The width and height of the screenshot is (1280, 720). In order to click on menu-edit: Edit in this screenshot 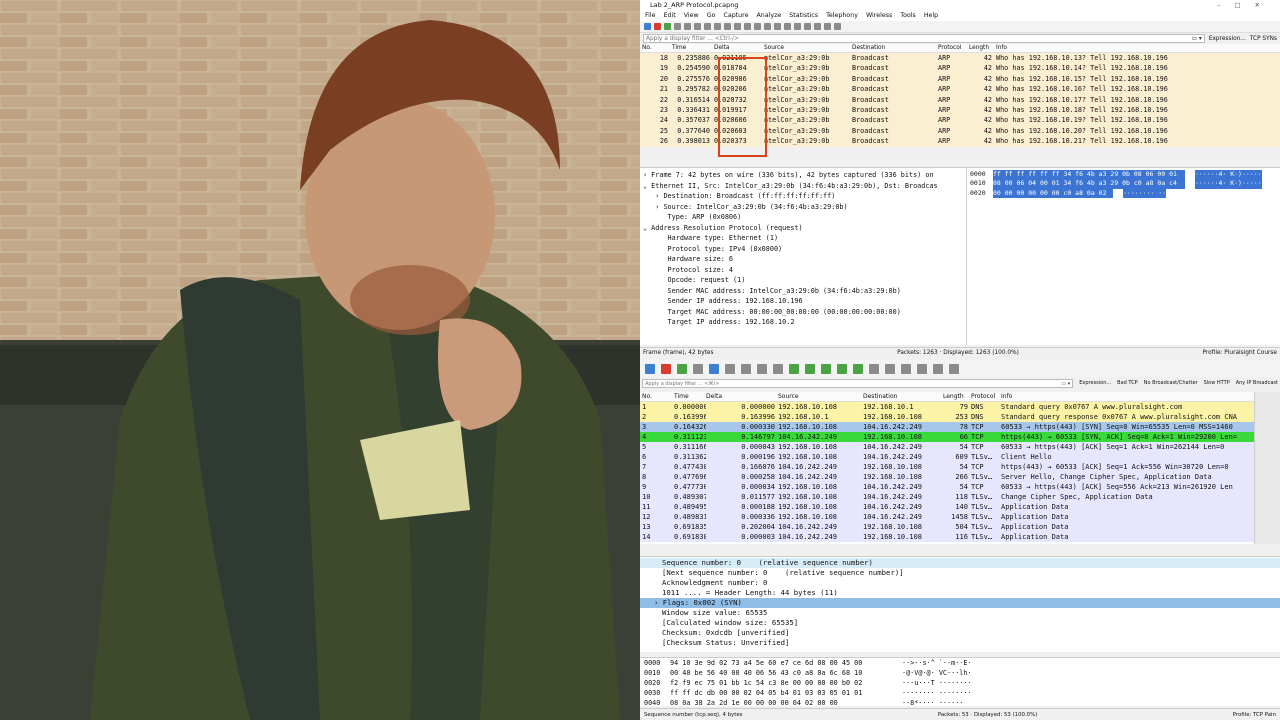, I will do `click(670, 15)`.